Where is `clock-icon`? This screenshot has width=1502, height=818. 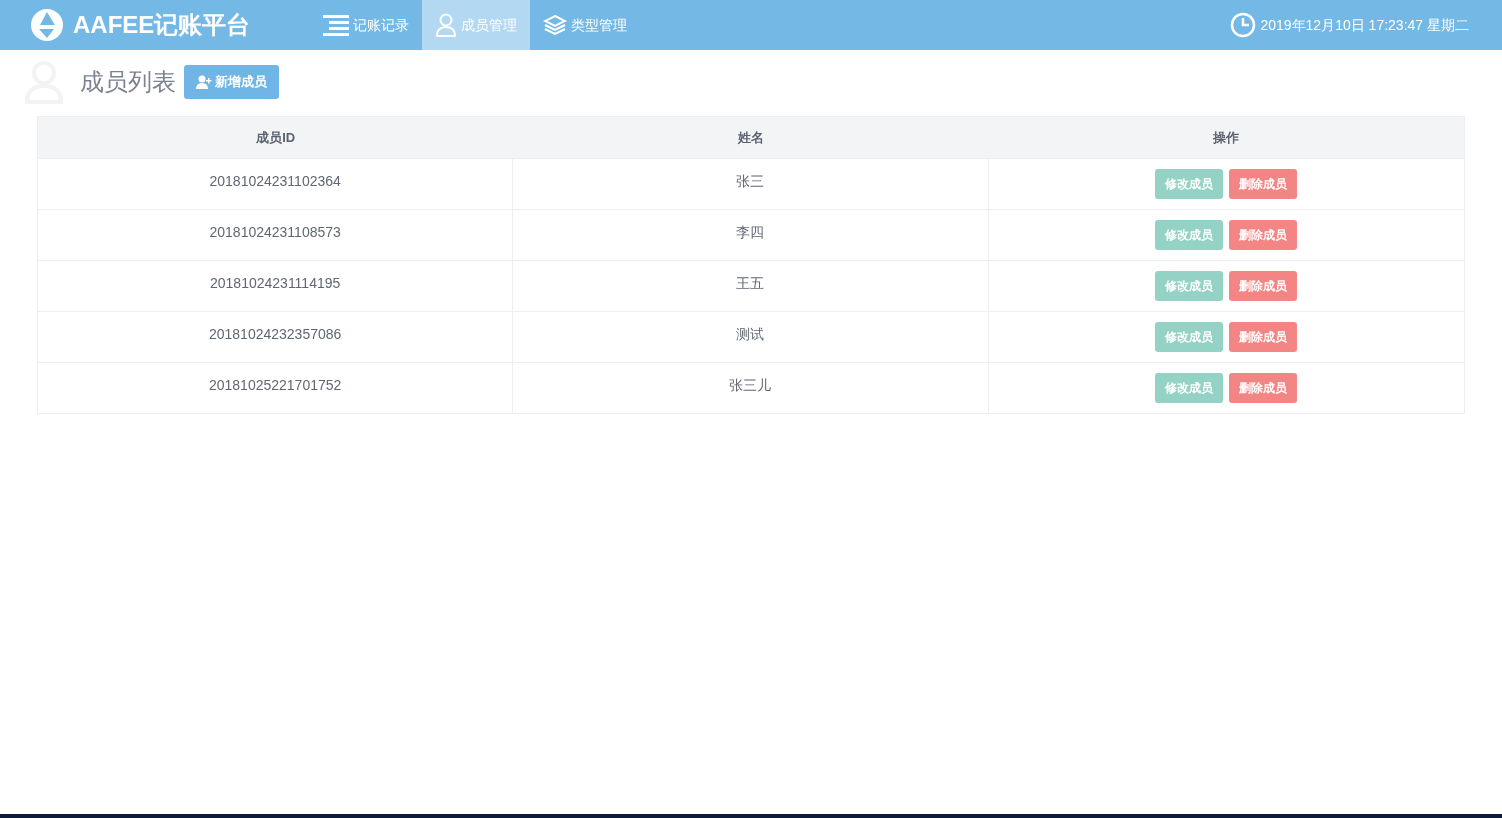
clock-icon is located at coordinates (1243, 25).